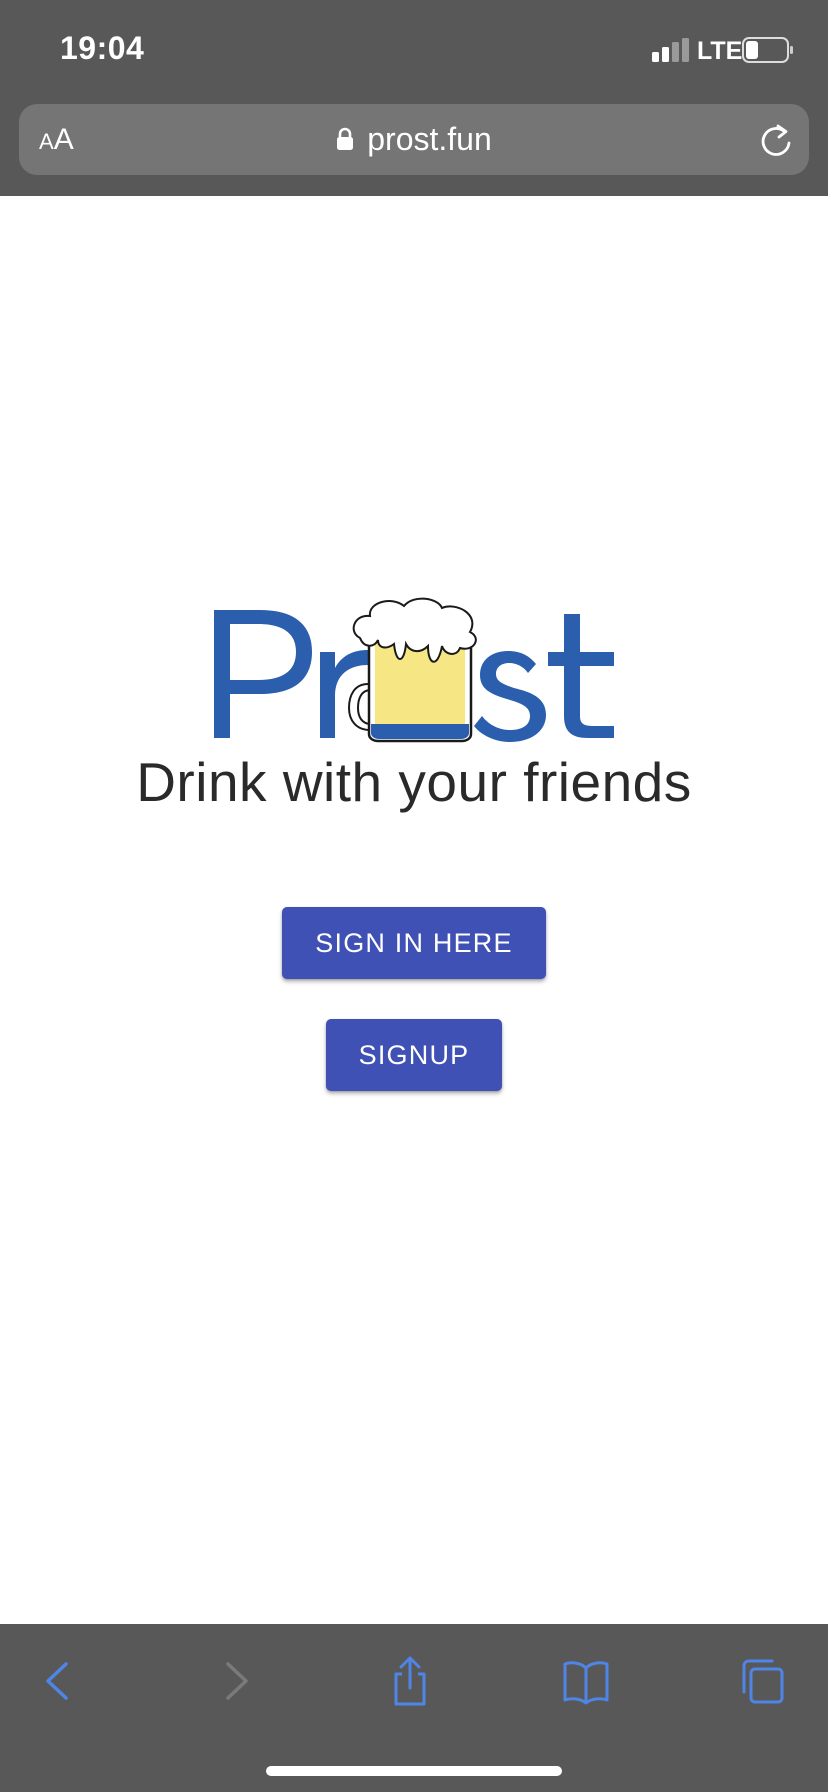  I want to click on share-icon, so click(410, 1681).